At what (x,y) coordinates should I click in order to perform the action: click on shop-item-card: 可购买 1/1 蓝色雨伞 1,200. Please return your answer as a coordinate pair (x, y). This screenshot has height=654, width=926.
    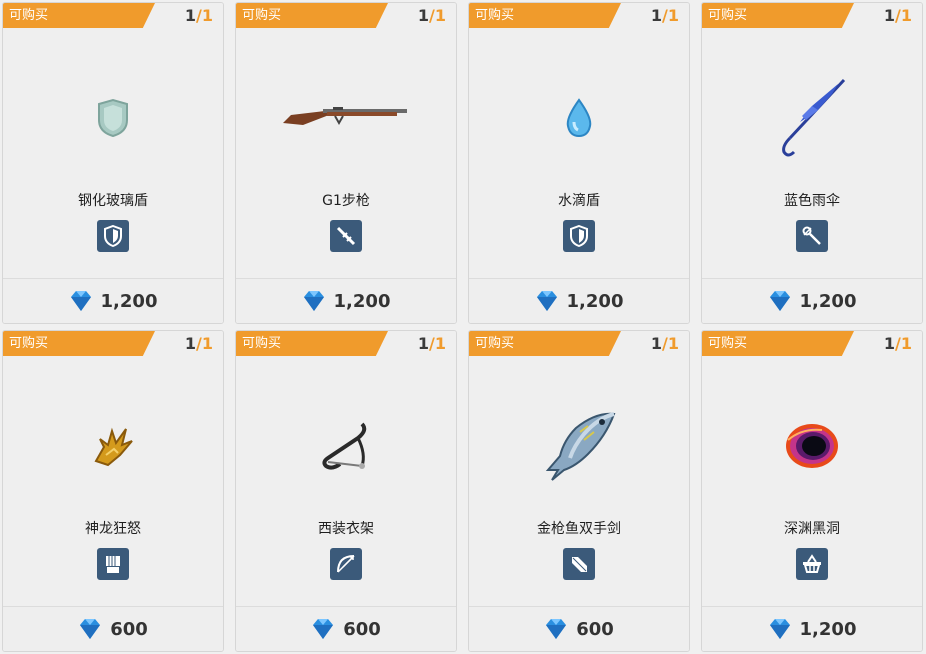
    Looking at the image, I should click on (812, 163).